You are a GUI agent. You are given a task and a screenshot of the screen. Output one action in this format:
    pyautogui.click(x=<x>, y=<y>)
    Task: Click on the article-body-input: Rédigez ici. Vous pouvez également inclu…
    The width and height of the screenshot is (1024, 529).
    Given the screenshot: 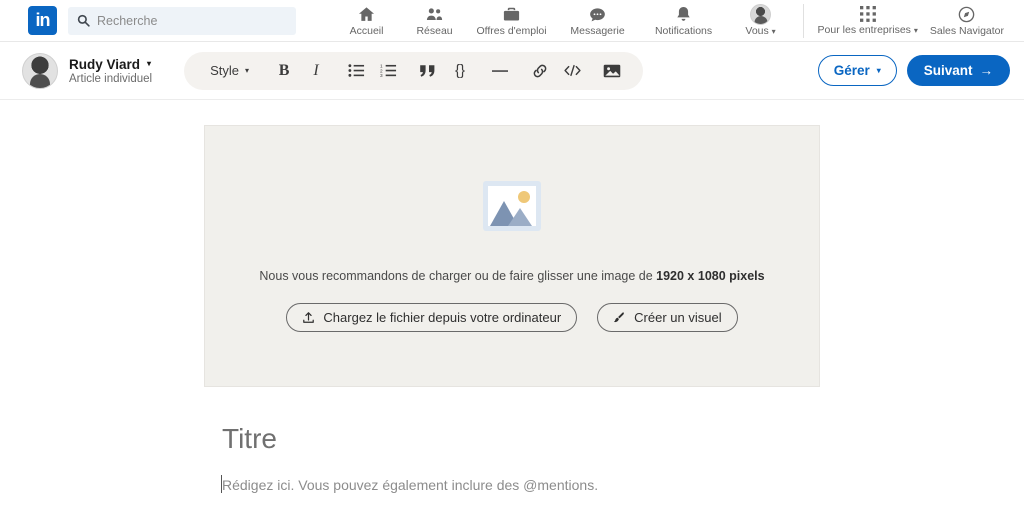 What is the action you would take?
    pyautogui.click(x=512, y=484)
    